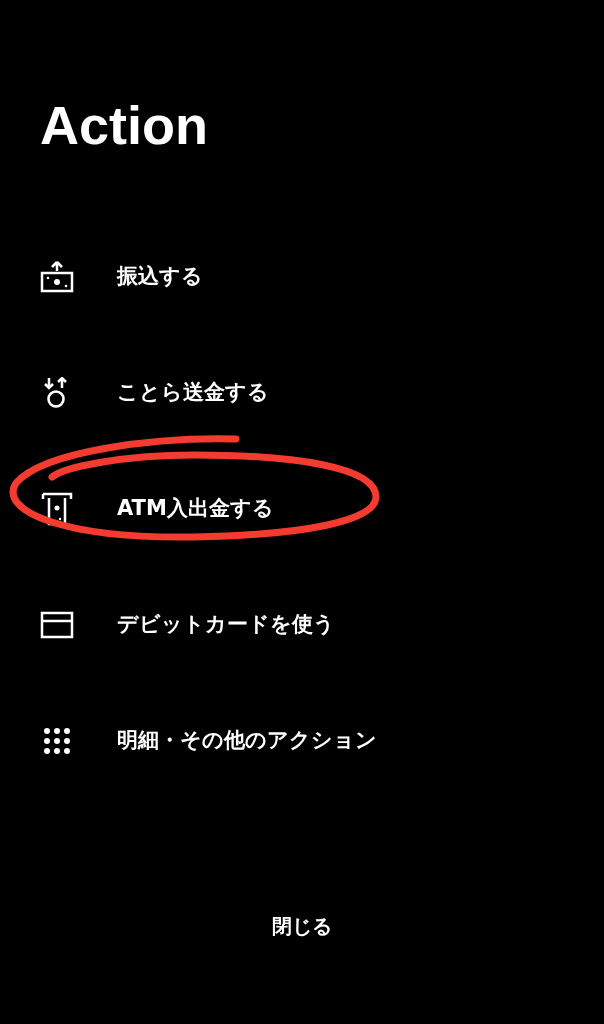 The image size is (604, 1024). What do you see at coordinates (57, 741) in the screenshot?
I see `grid-icon` at bounding box center [57, 741].